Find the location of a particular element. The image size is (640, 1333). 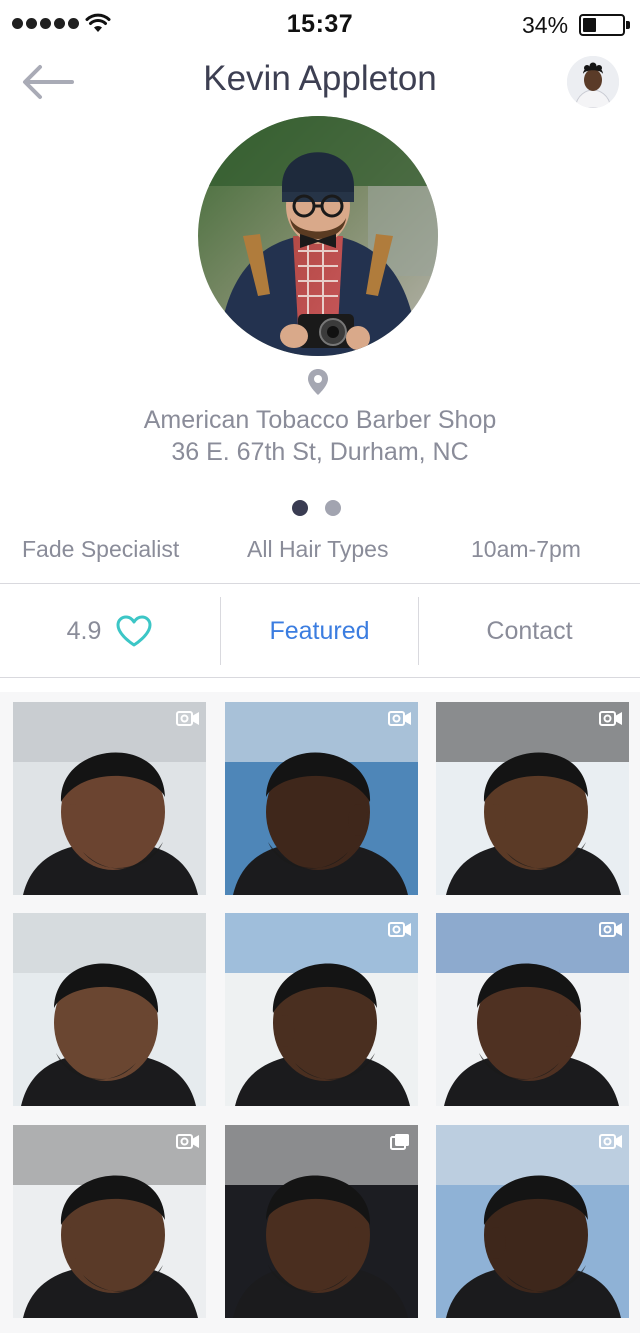

shop-name: American Tobacco Barber Shop is located at coordinates (320, 420).